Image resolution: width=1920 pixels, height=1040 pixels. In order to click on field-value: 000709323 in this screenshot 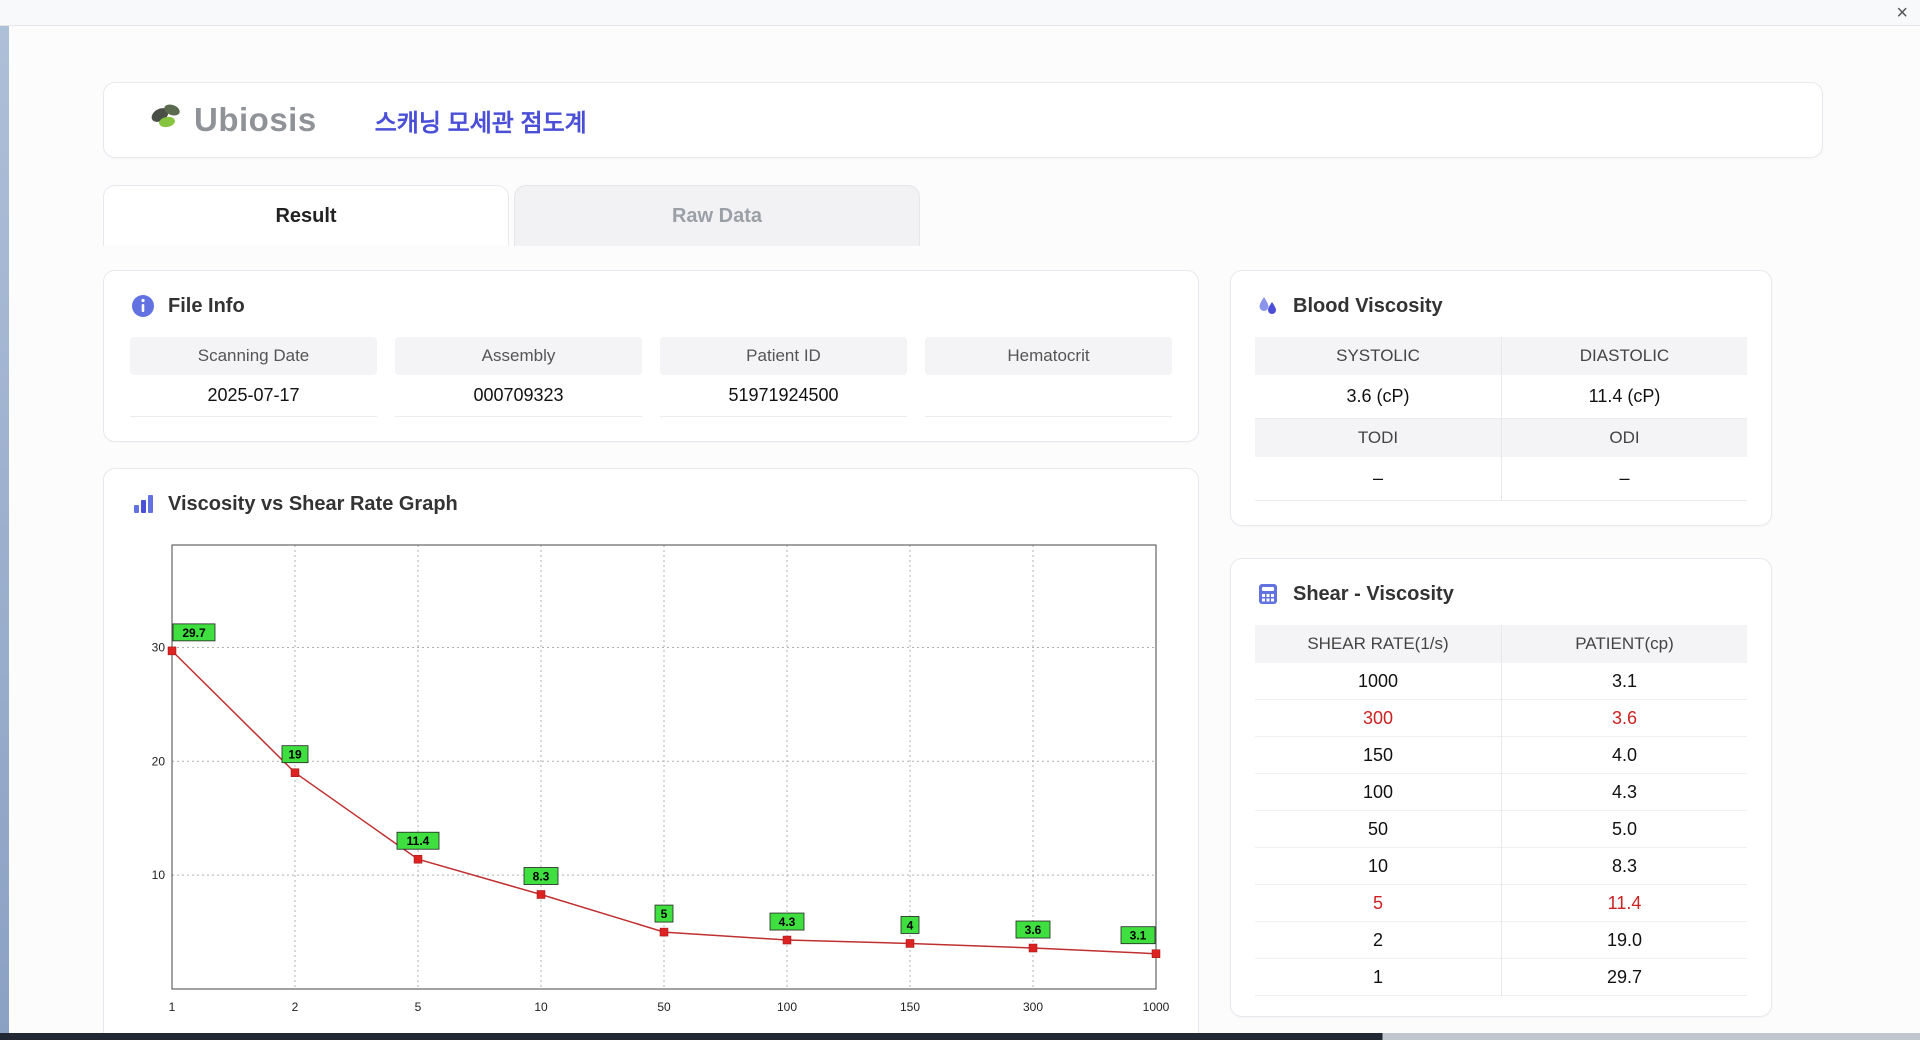, I will do `click(518, 396)`.